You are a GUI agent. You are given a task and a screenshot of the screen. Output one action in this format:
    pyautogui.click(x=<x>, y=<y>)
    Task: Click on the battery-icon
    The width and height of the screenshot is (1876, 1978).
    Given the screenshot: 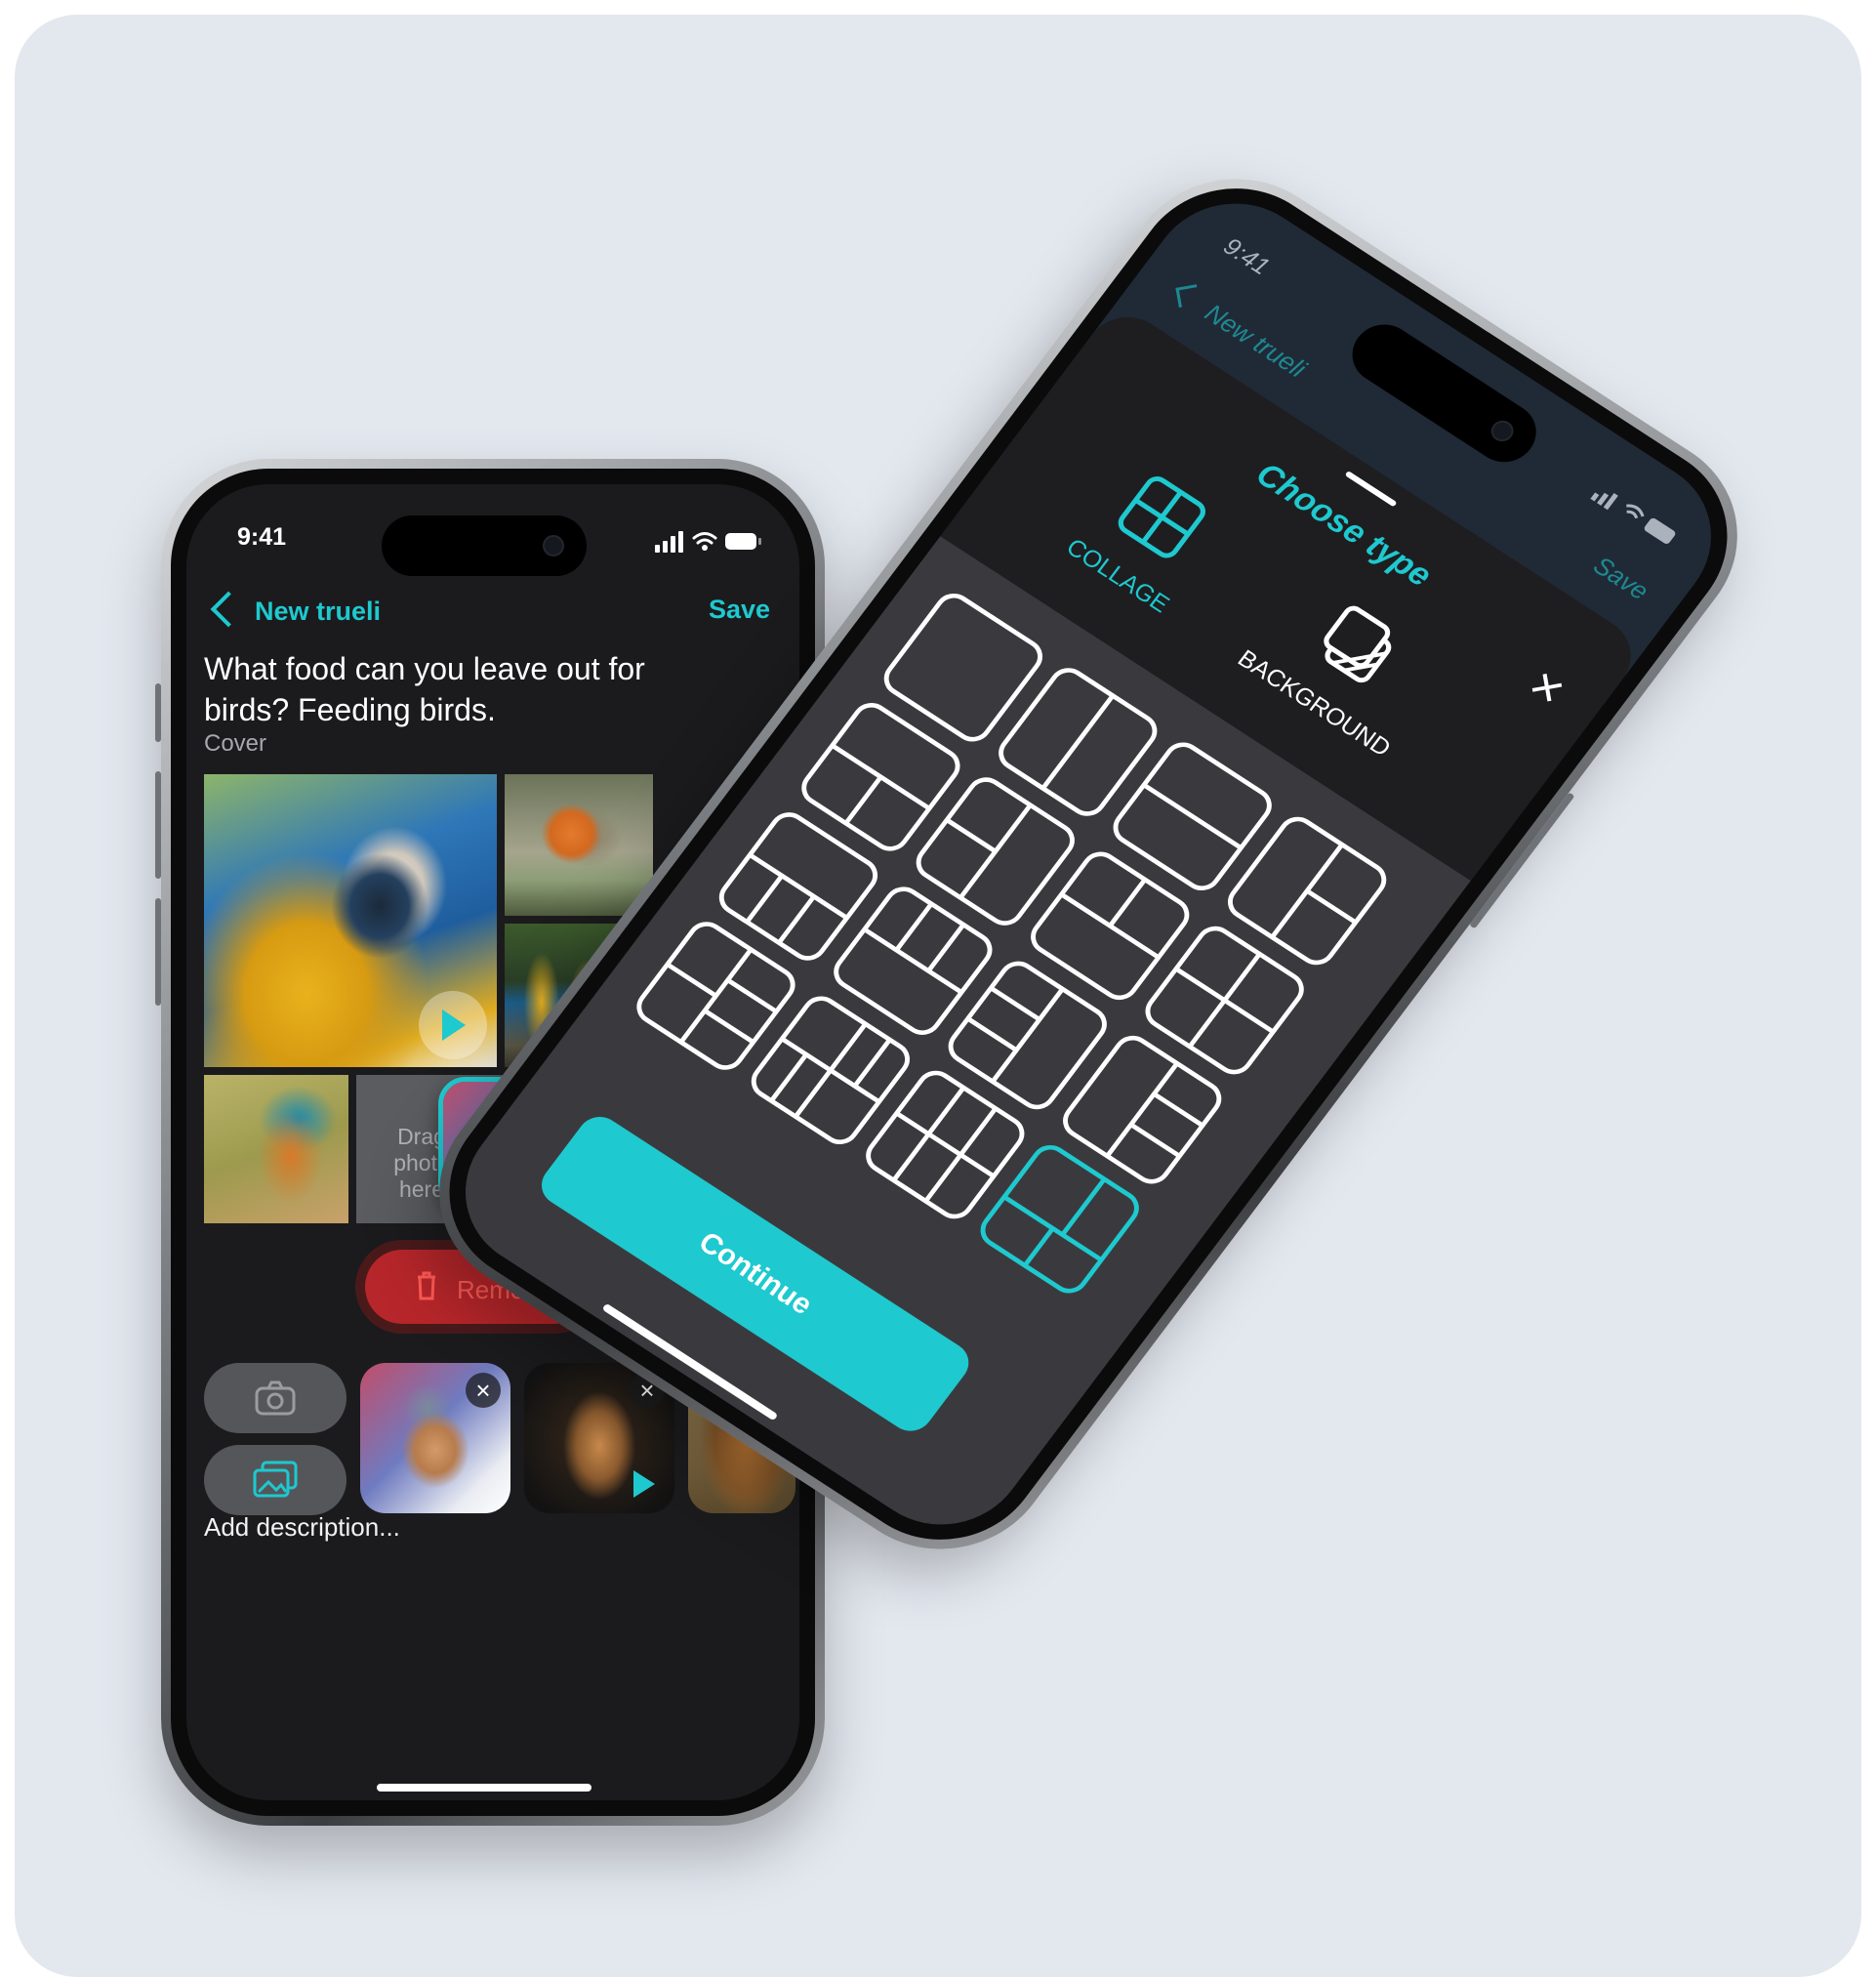 What is the action you would take?
    pyautogui.click(x=743, y=541)
    